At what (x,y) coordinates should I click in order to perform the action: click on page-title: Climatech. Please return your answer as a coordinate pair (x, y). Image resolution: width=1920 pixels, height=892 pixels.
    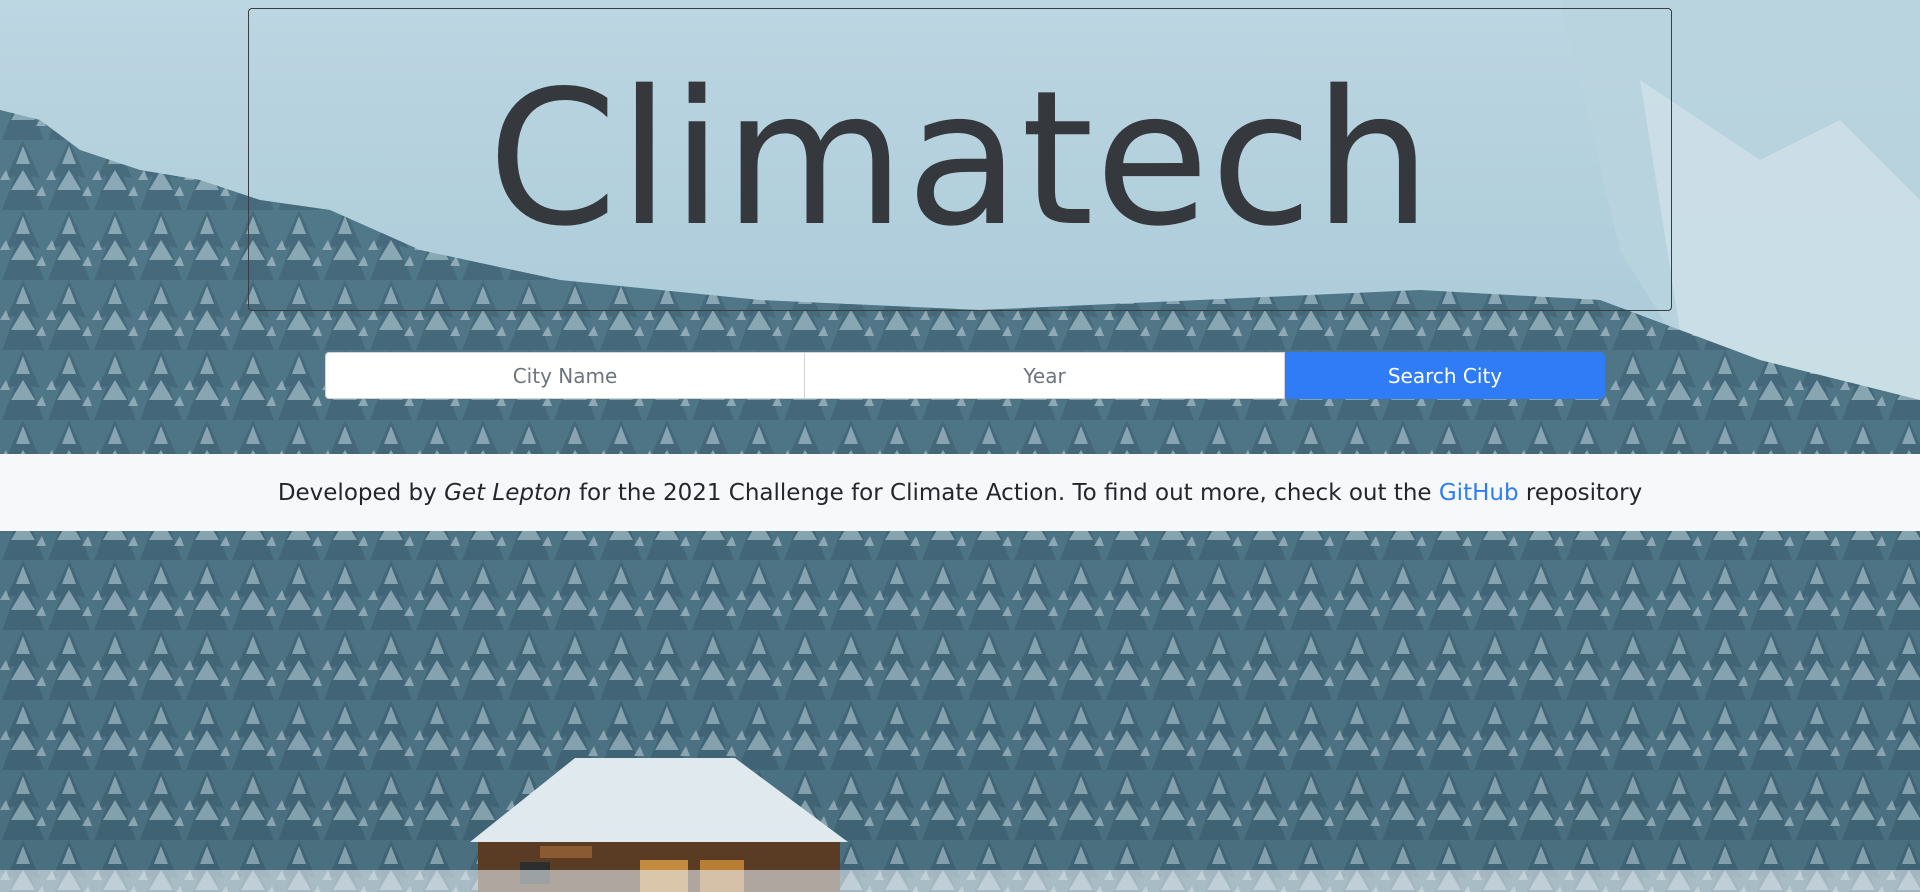
    Looking at the image, I should click on (960, 158).